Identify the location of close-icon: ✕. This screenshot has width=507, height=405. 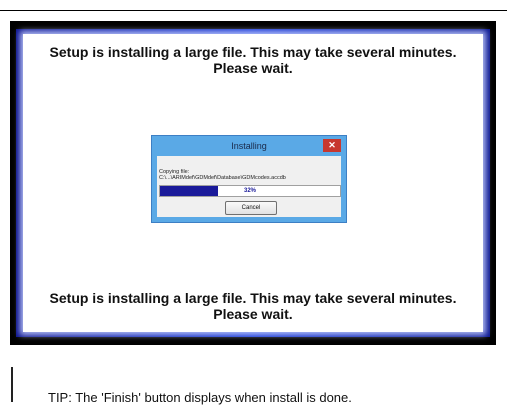
(332, 145).